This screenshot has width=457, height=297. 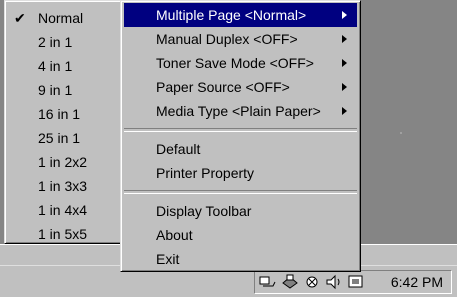 I want to click on menu-item-media-type: Media Type <Plain Paper>, so click(x=240, y=111).